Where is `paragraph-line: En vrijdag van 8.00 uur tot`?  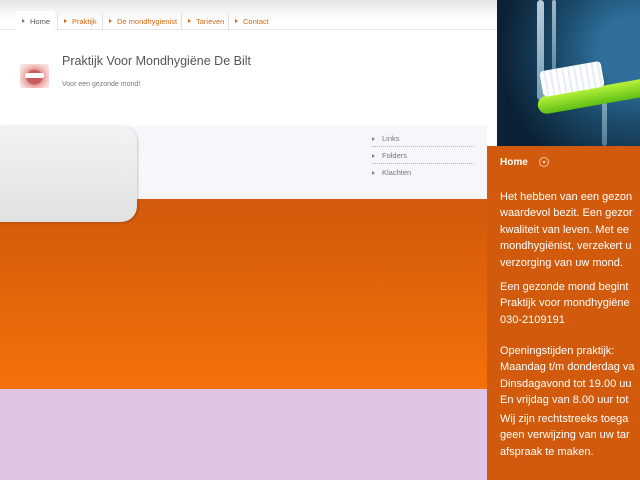 paragraph-line: En vrijdag van 8.00 uur tot is located at coordinates (564, 400).